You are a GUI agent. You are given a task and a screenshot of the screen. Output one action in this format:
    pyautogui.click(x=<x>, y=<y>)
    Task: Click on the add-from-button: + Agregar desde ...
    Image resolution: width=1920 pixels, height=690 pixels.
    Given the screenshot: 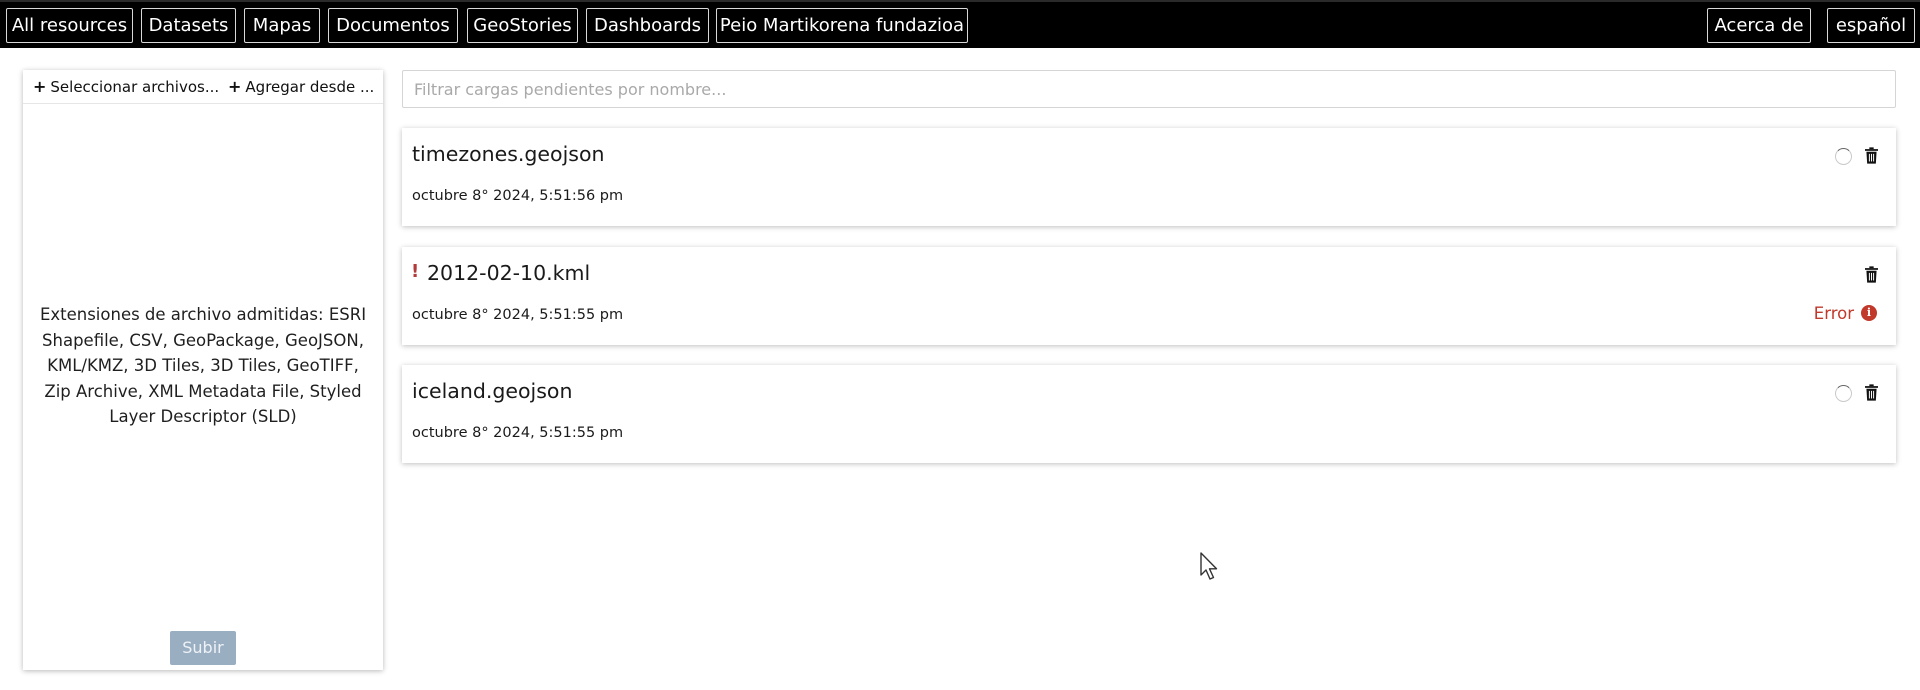 What is the action you would take?
    pyautogui.click(x=303, y=87)
    